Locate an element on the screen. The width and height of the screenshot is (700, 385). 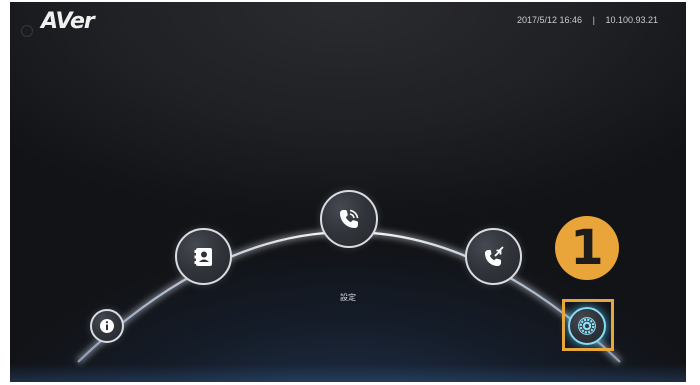
call-history-icon is located at coordinates (494, 255).